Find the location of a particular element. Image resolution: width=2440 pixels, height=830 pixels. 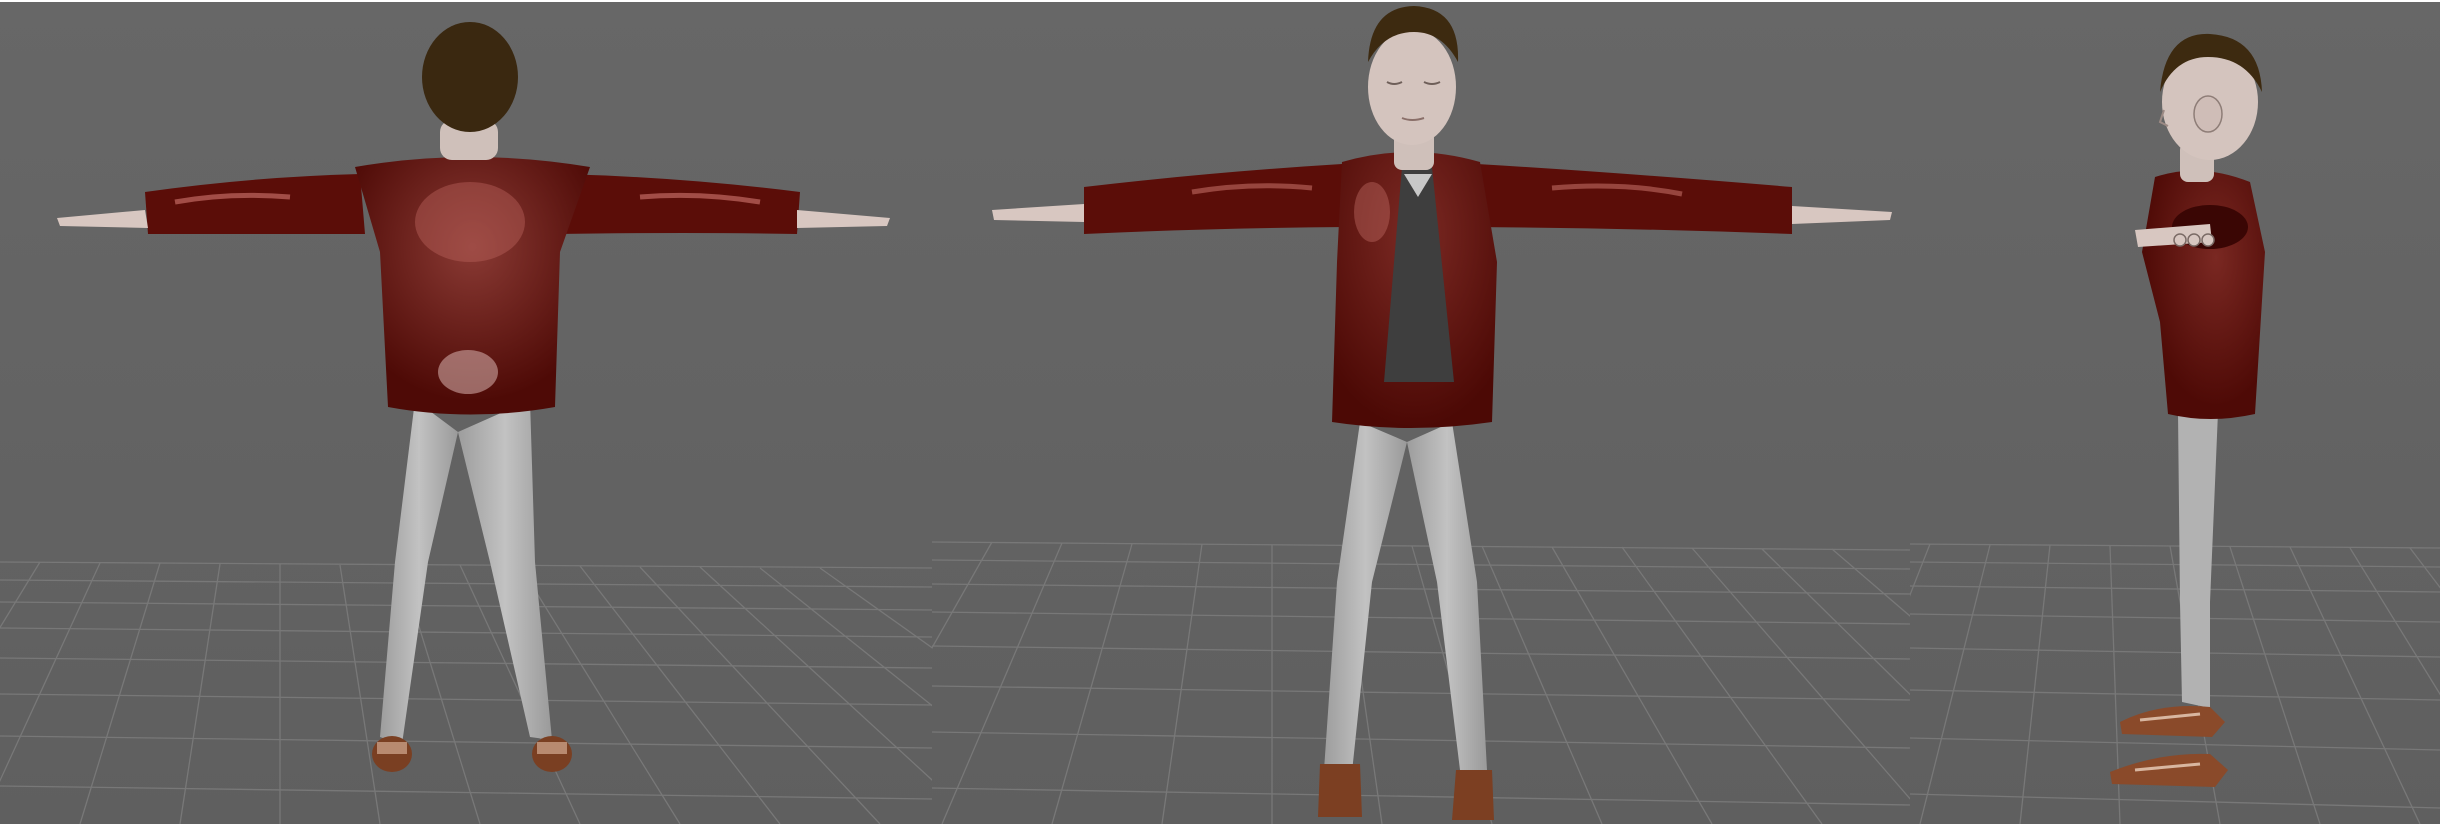

bottom-margin is located at coordinates (1220, 827).